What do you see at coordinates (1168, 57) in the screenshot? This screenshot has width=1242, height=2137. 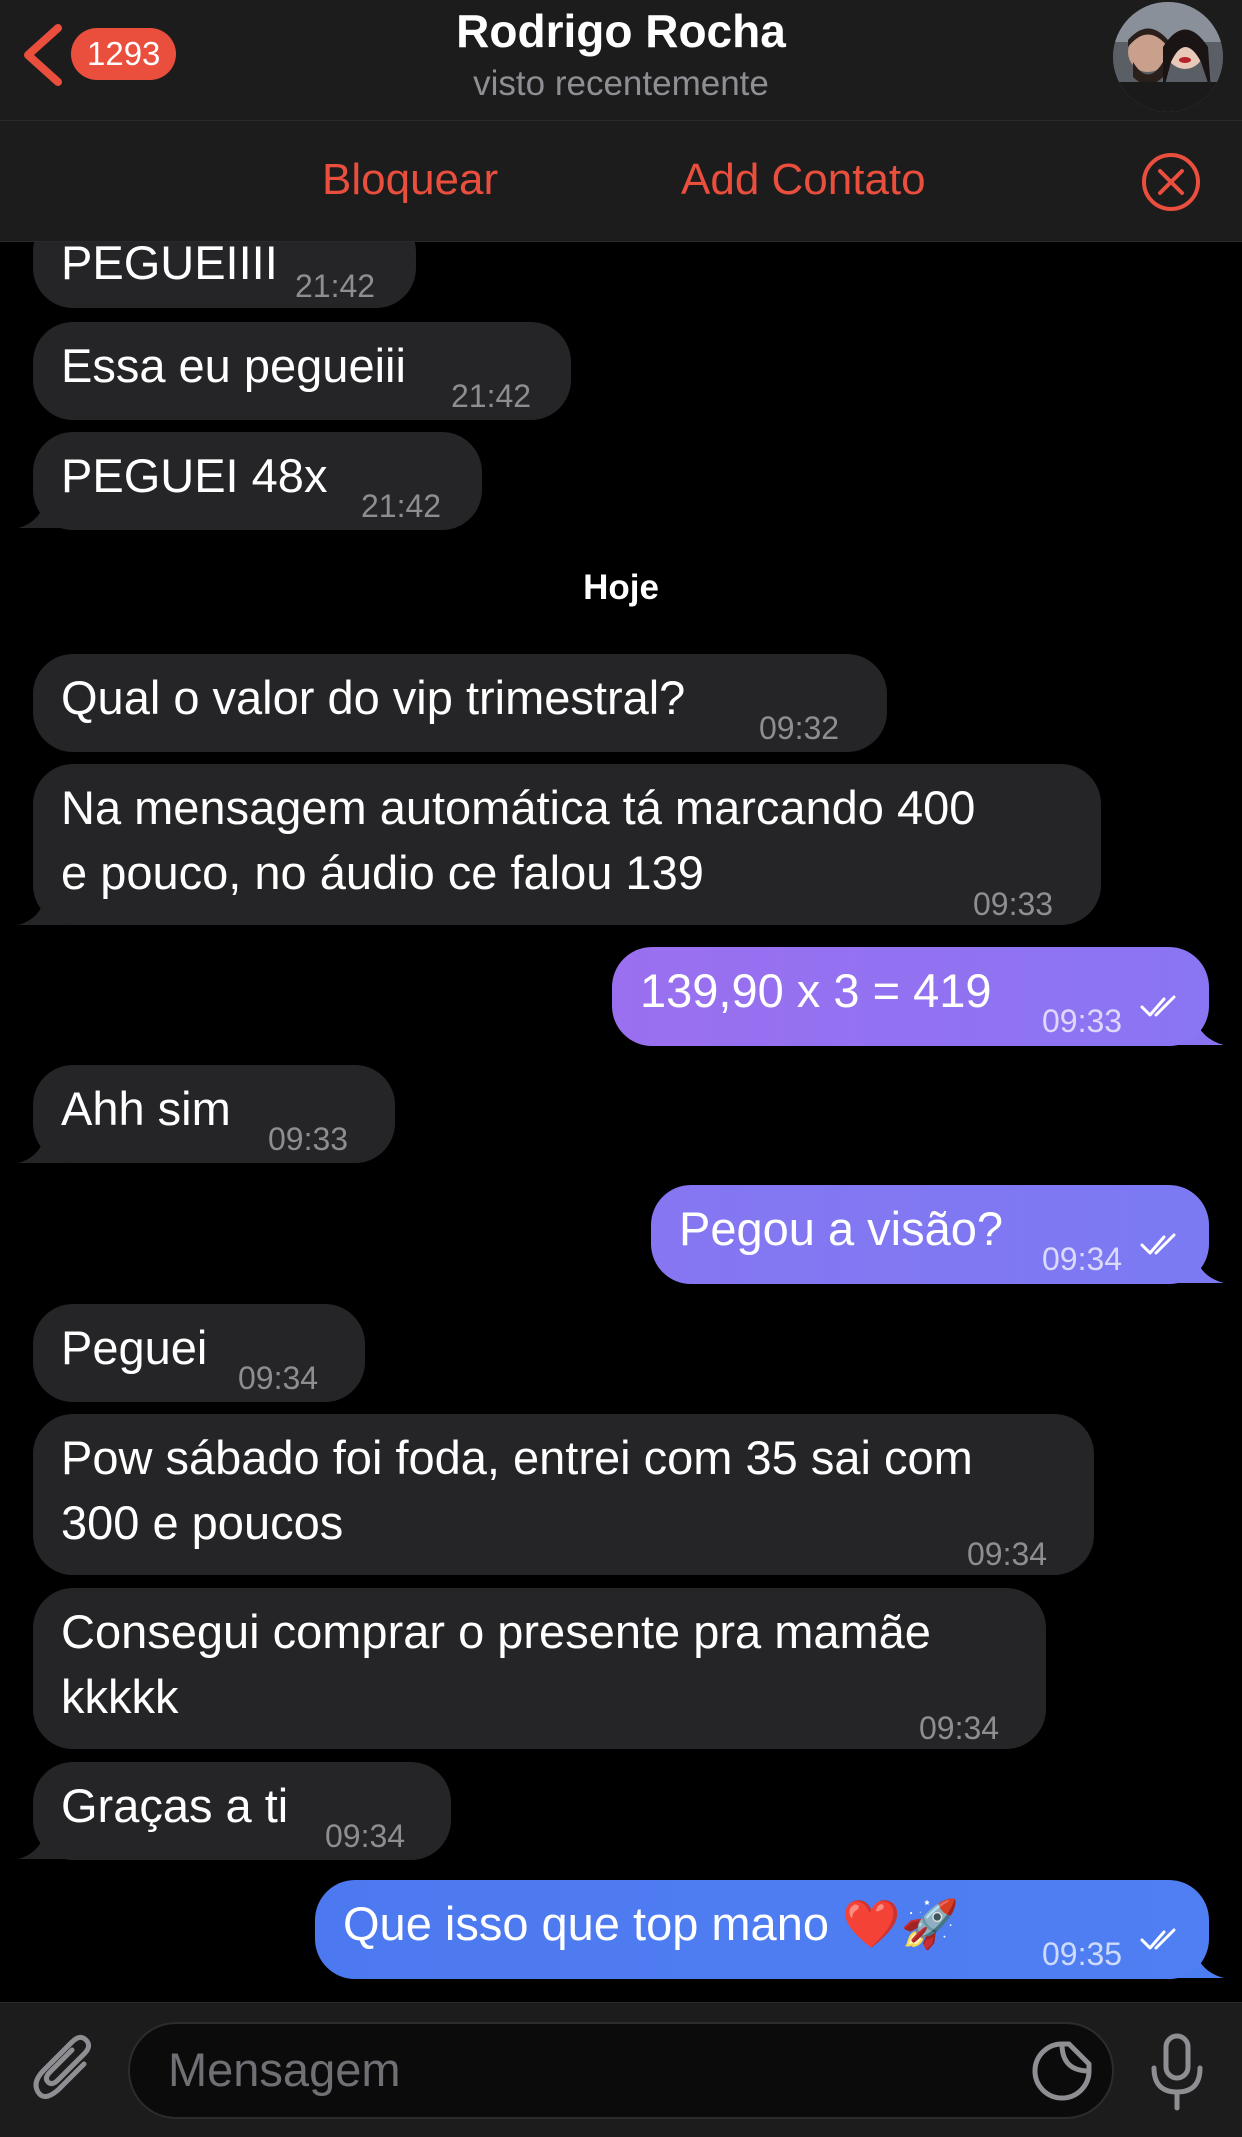 I see `contact-avatar` at bounding box center [1168, 57].